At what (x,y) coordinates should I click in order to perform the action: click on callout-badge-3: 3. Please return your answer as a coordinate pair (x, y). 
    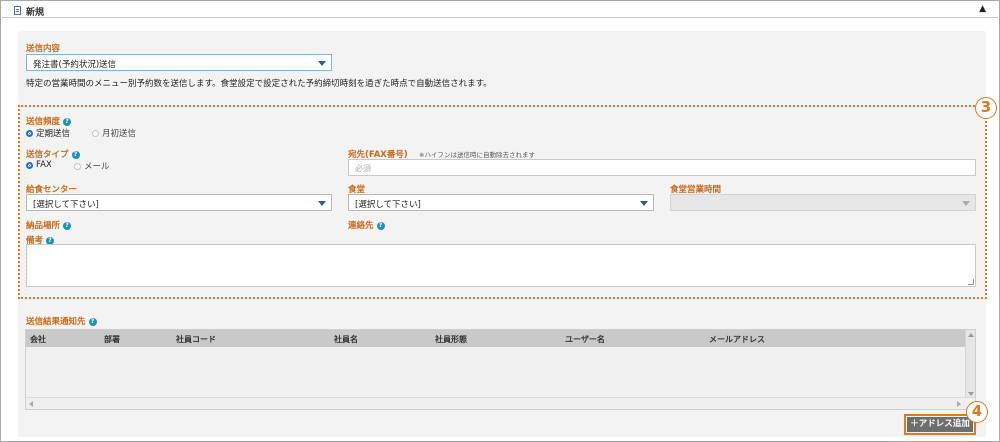
    Looking at the image, I should click on (986, 108).